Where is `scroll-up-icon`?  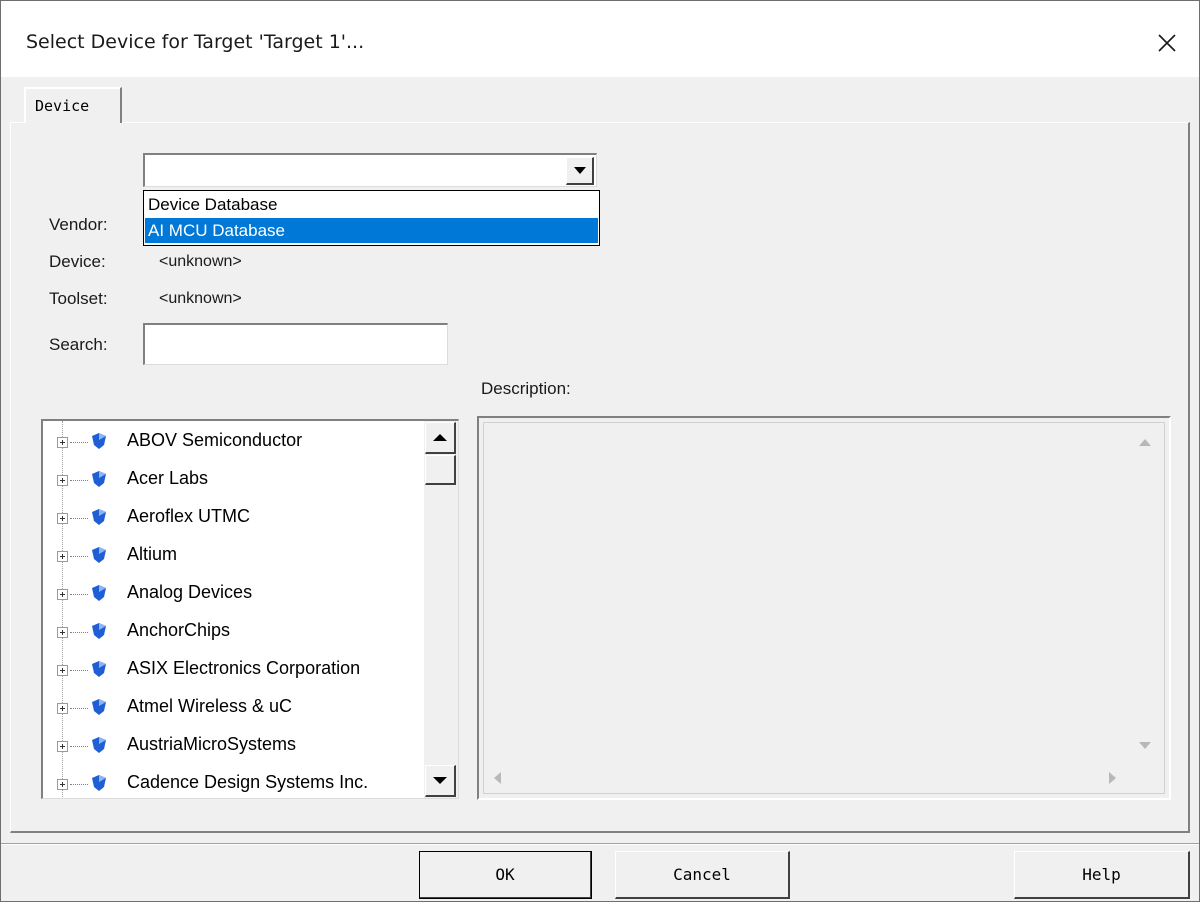 scroll-up-icon is located at coordinates (1145, 442).